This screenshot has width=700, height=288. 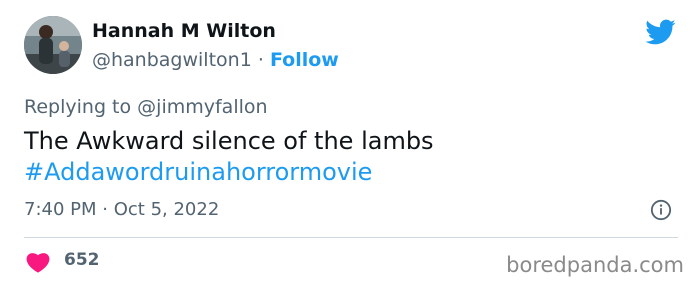 I want to click on author-meta: @hanbagwilton1 · Follow, so click(x=215, y=60).